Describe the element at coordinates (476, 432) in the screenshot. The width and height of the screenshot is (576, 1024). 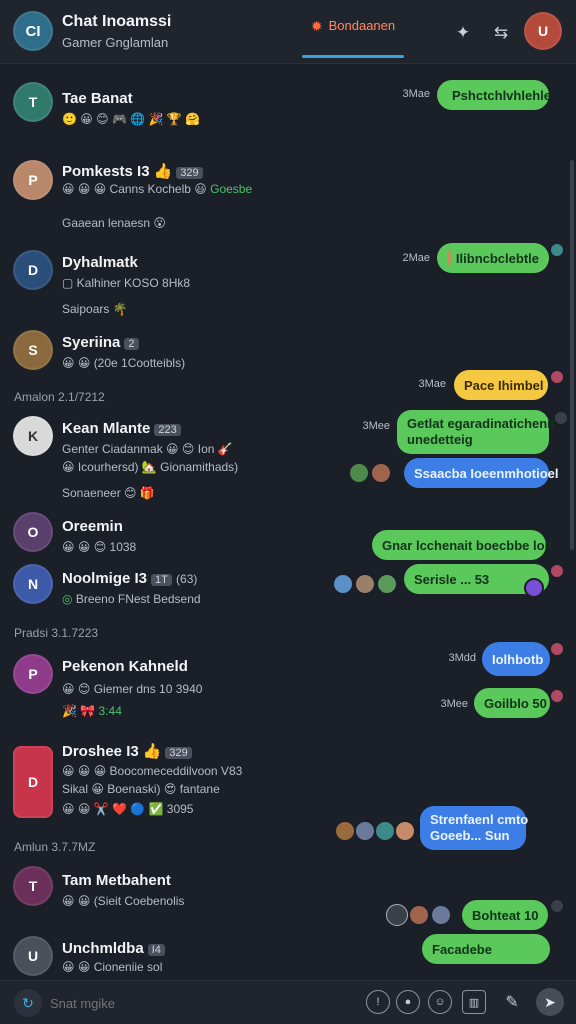
I see `message-bubble: Getlat egaradinatichenit unedetteig` at that location.